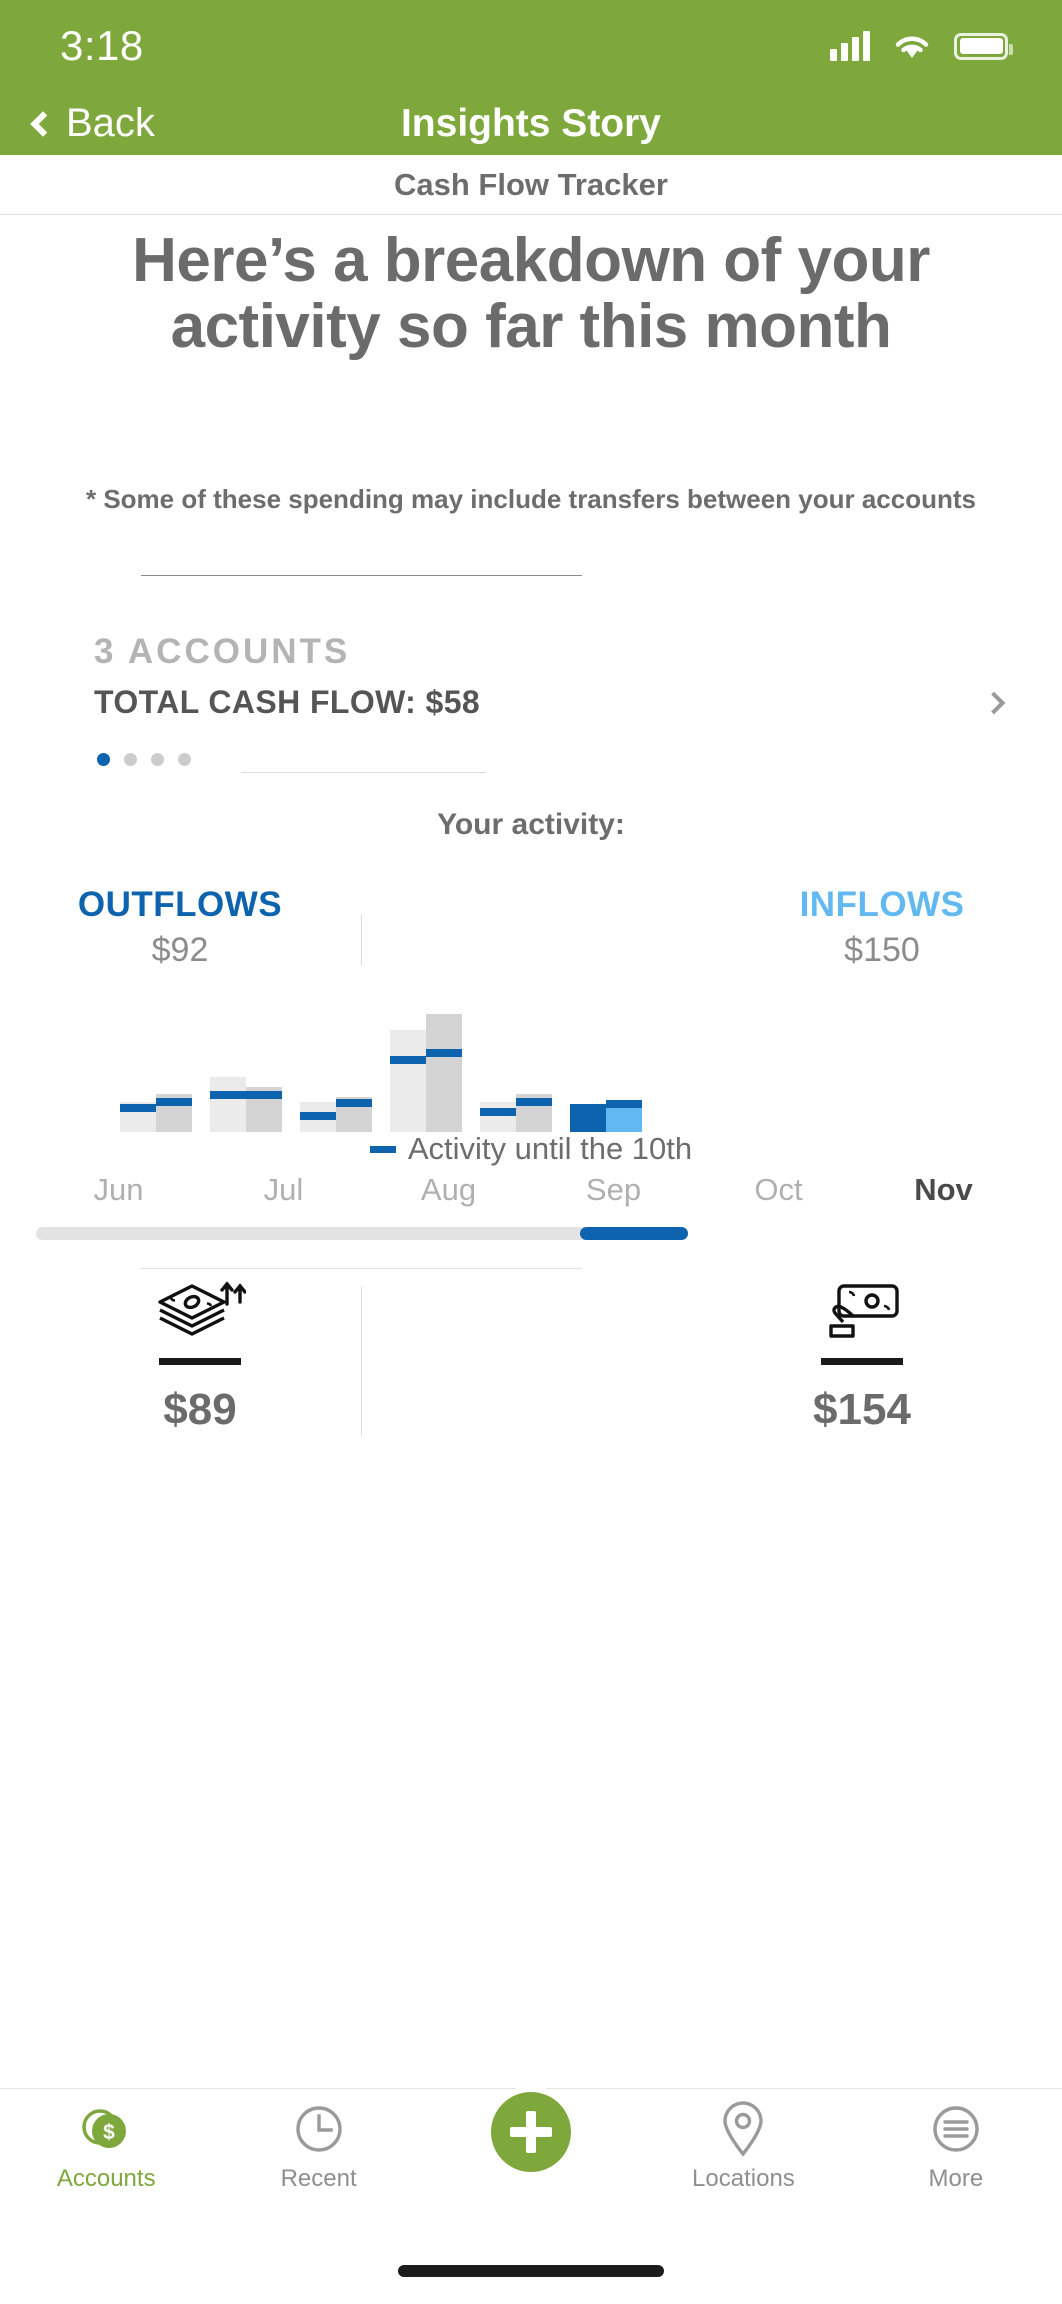  I want to click on tab-more: More, so click(956, 2141).